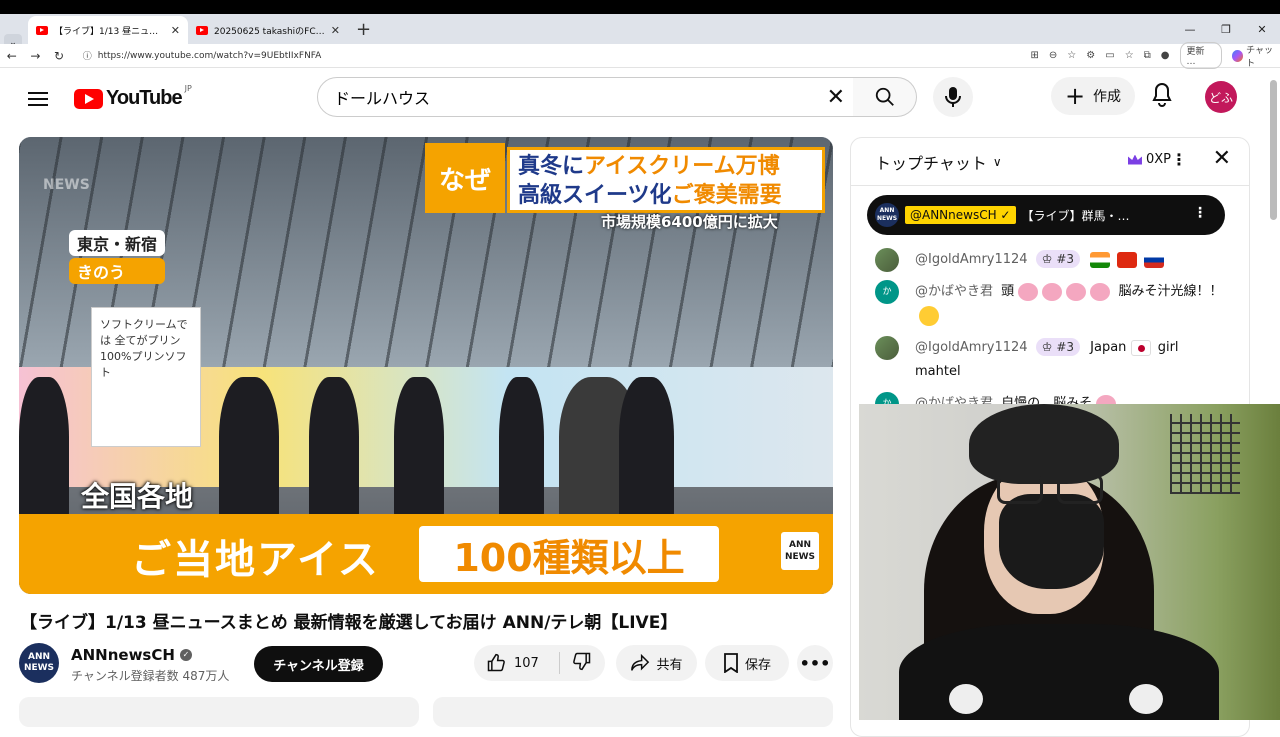  What do you see at coordinates (137, 496) in the screenshot?
I see `nationwide-caption: 全国各地` at bounding box center [137, 496].